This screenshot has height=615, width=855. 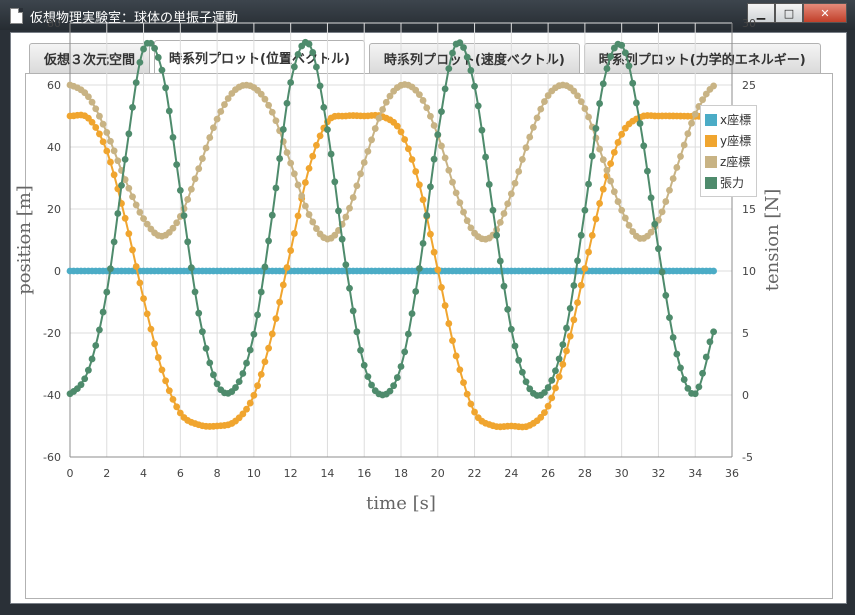 I want to click on y2-tick-label: 0, so click(x=745, y=395).